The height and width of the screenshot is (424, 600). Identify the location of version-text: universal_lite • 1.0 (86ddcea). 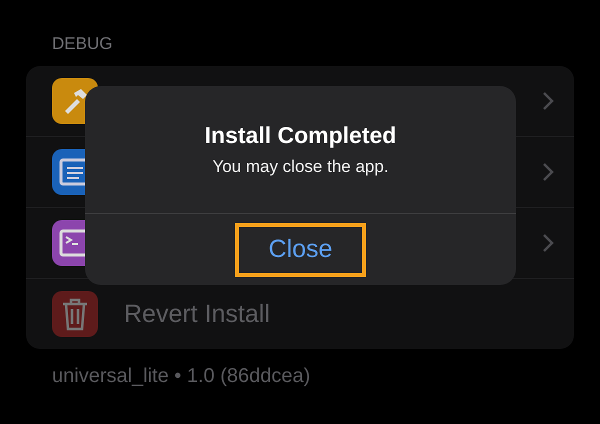
(181, 376).